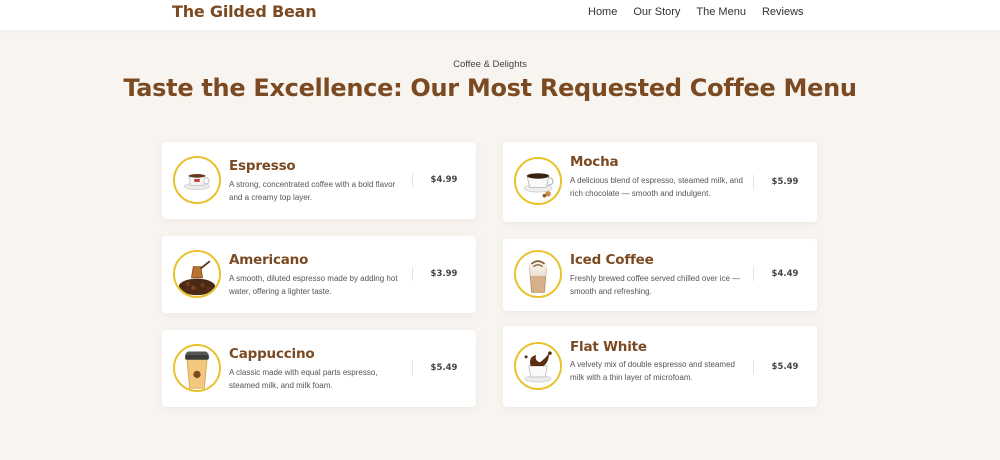 Image resolution: width=1000 pixels, height=460 pixels. What do you see at coordinates (785, 274) in the screenshot?
I see `item-price: $4.49` at bounding box center [785, 274].